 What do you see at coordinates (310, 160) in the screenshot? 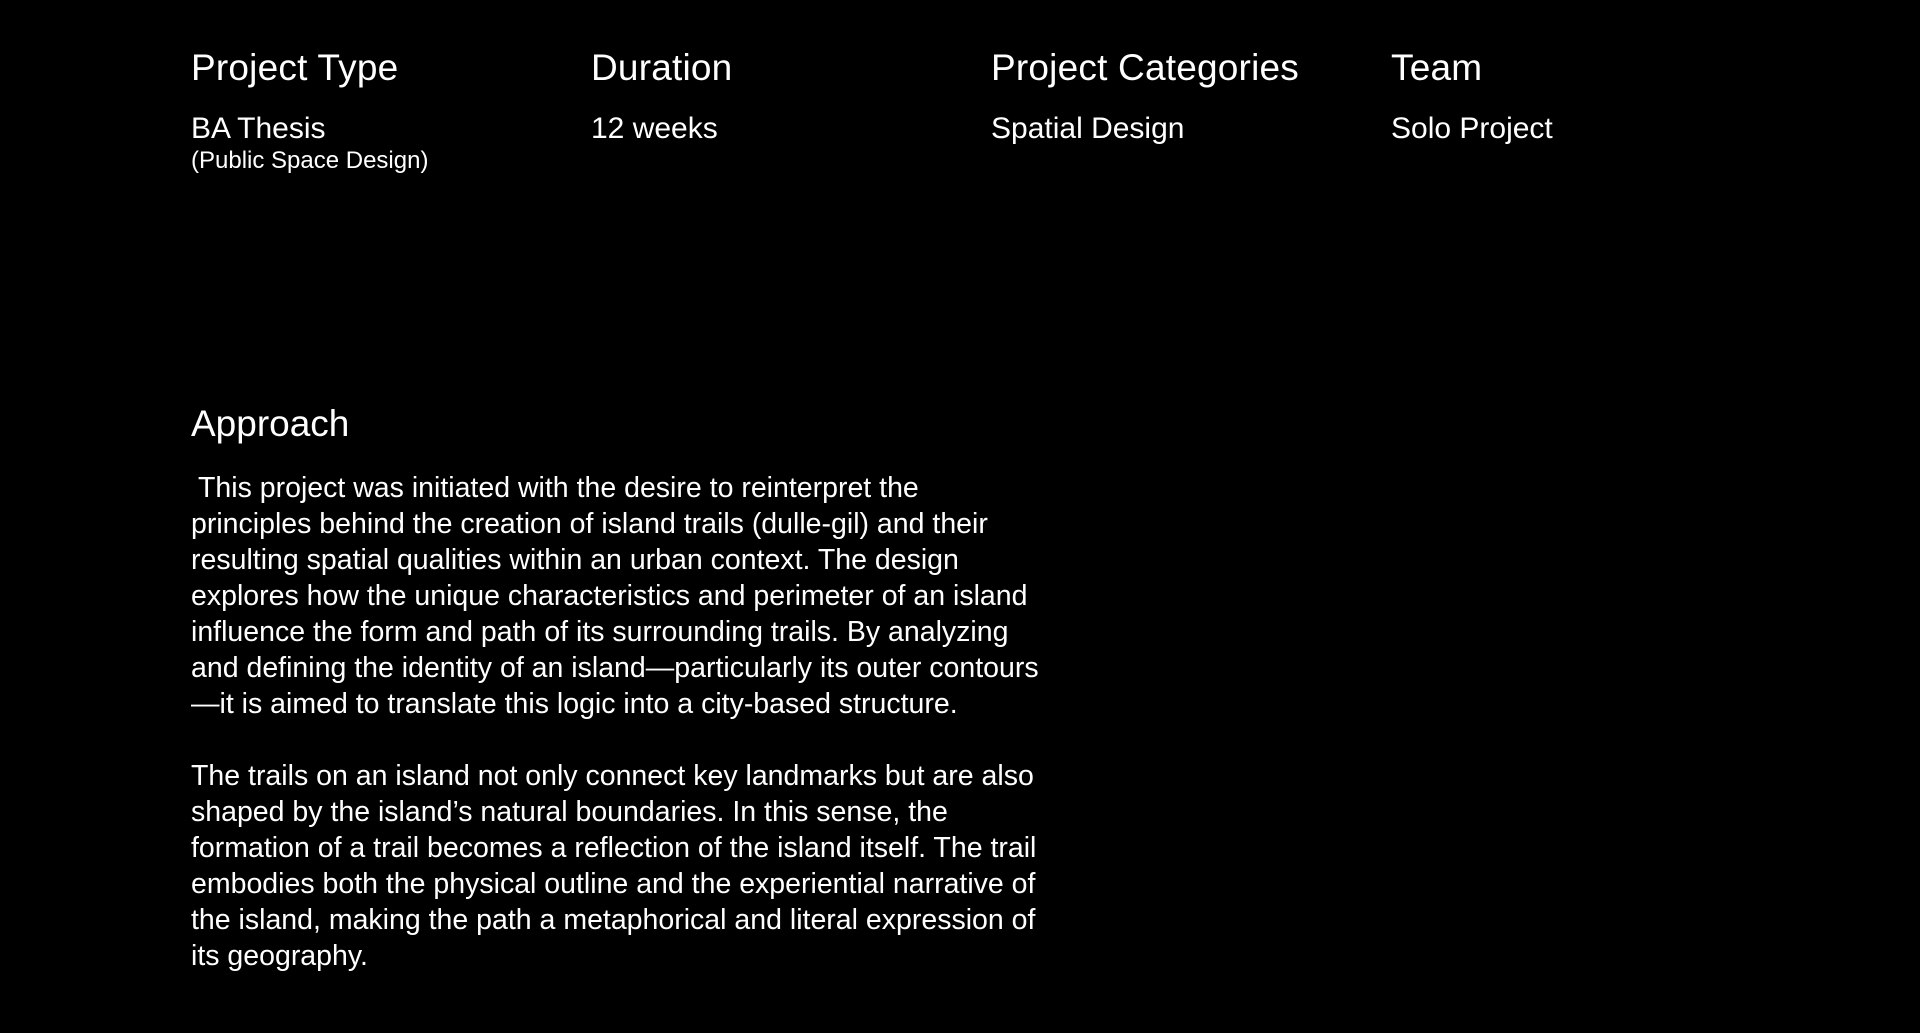
I see `meta-subvalue-project-type: (Public Space Design)` at bounding box center [310, 160].